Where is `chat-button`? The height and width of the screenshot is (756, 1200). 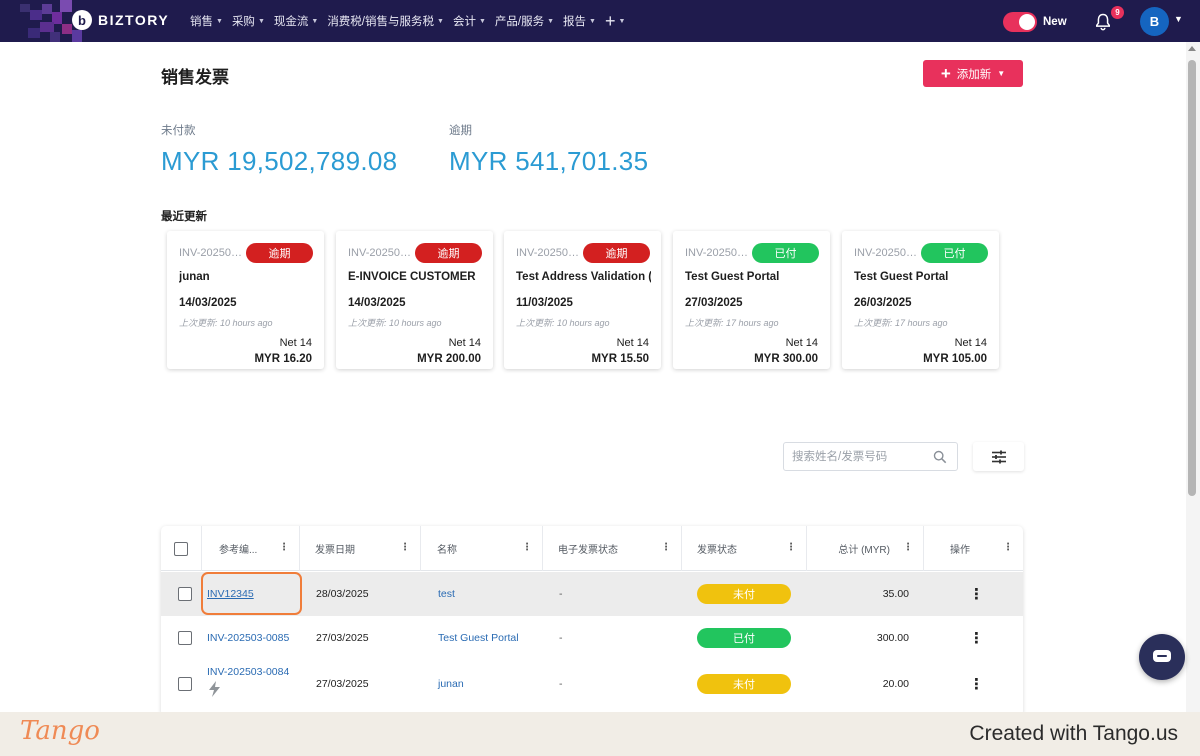 chat-button is located at coordinates (1162, 657).